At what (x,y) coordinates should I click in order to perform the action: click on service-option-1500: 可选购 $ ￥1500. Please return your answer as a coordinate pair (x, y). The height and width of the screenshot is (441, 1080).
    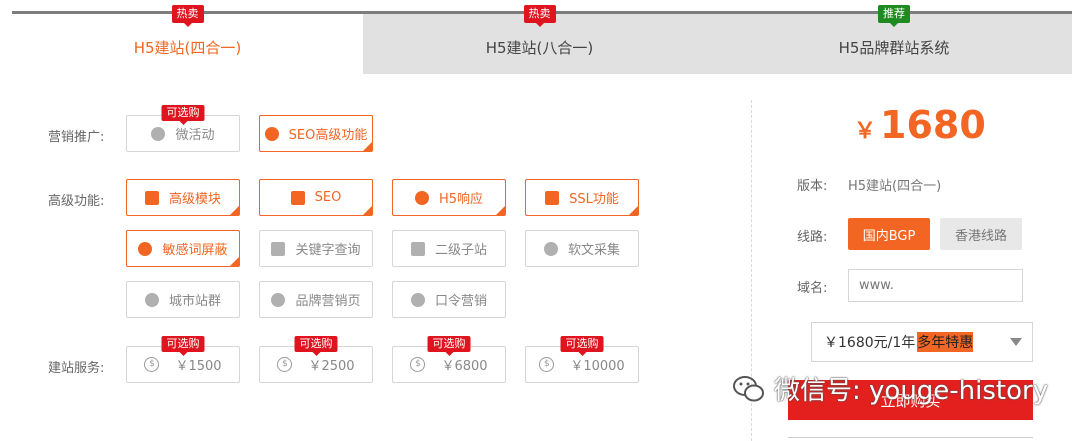
    Looking at the image, I should click on (183, 359).